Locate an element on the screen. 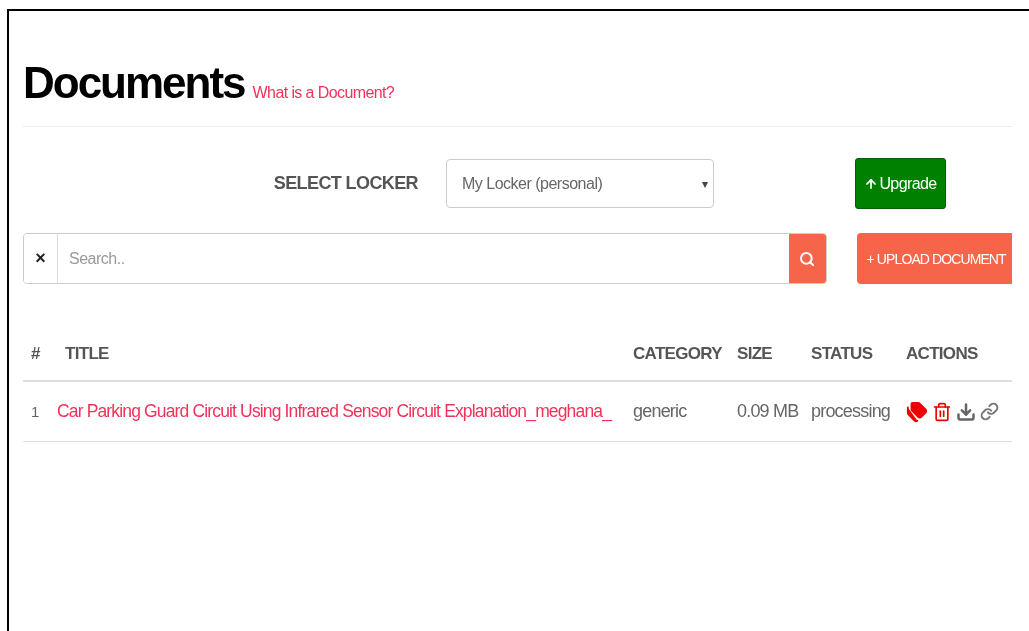 The image size is (1029, 631). search-icon is located at coordinates (807, 258).